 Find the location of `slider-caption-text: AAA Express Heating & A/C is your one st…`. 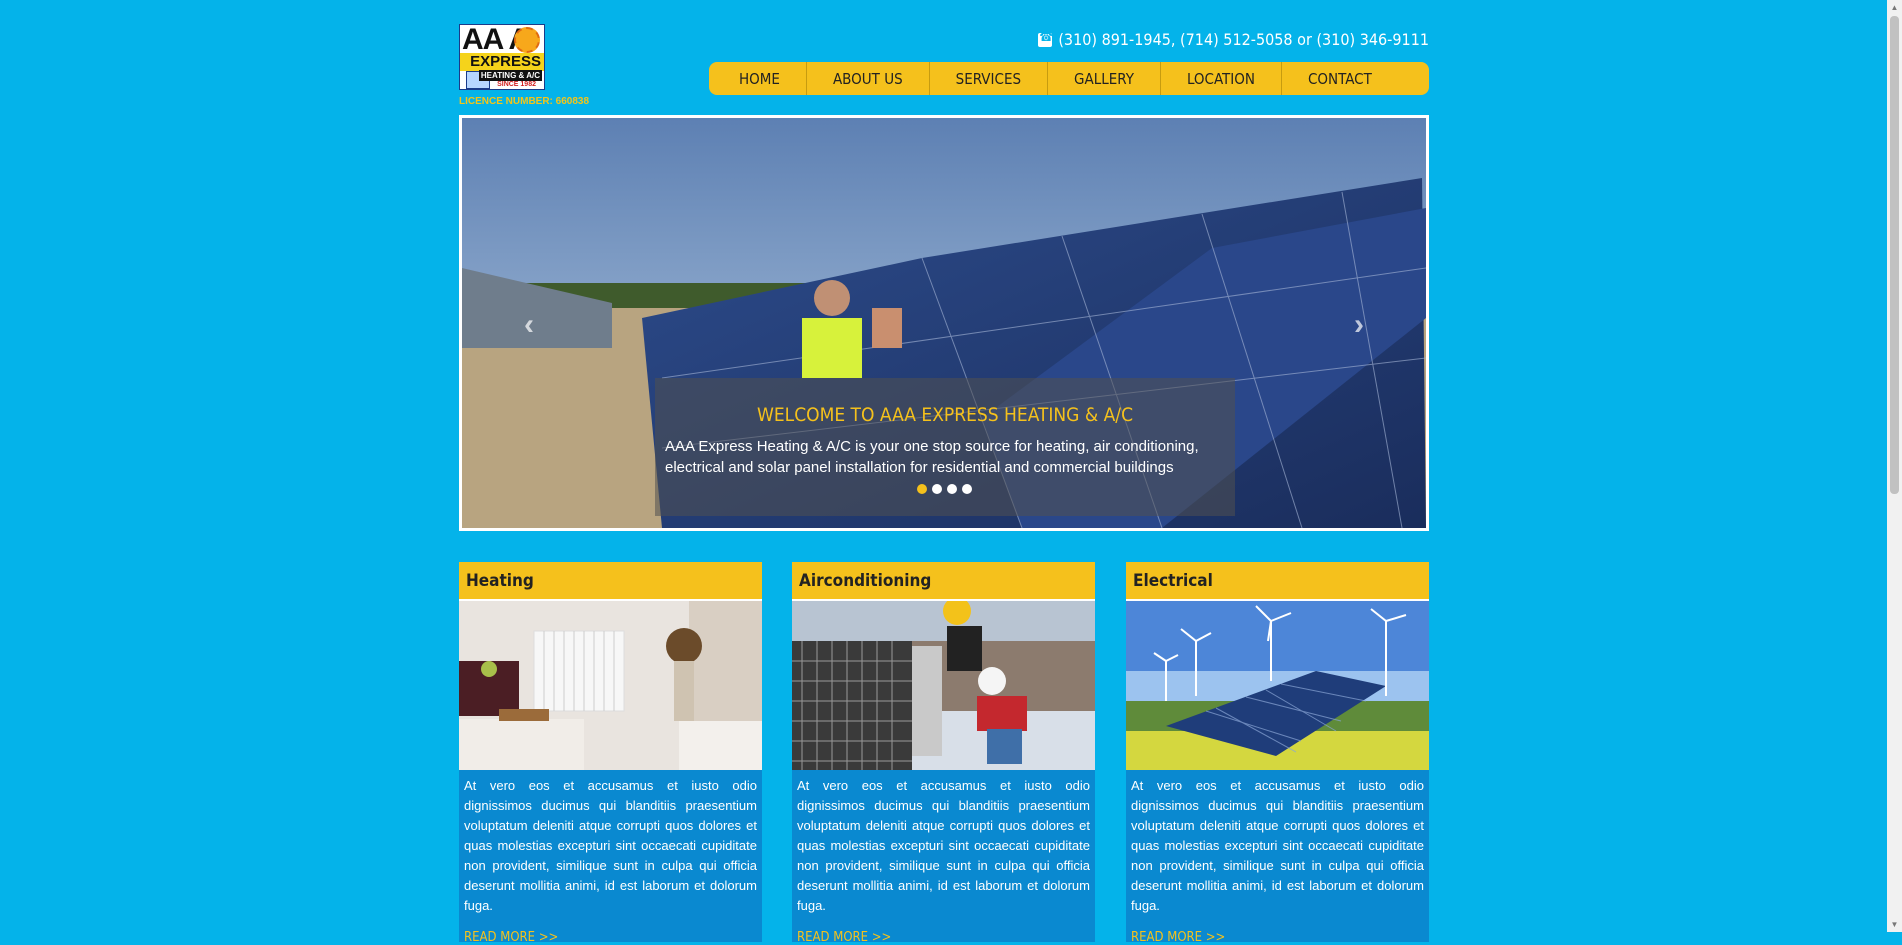

slider-caption-text: AAA Express Heating & A/C is your one st… is located at coordinates (932, 457).